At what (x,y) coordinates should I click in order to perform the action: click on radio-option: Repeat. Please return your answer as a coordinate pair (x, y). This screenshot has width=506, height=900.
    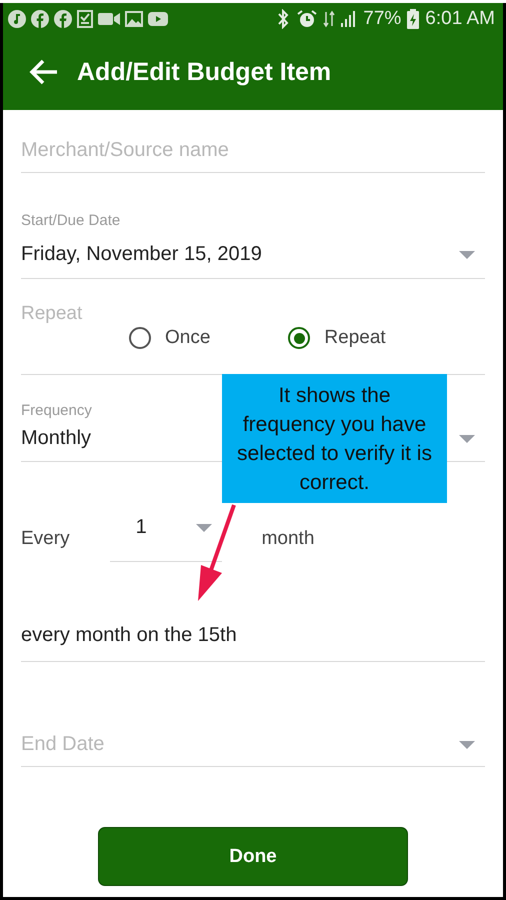
    Looking at the image, I should click on (337, 338).